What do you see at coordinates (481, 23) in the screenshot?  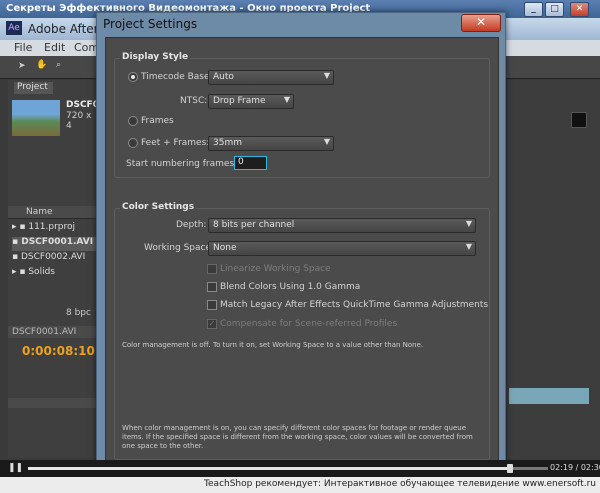 I see `dialog-close-button: ✕` at bounding box center [481, 23].